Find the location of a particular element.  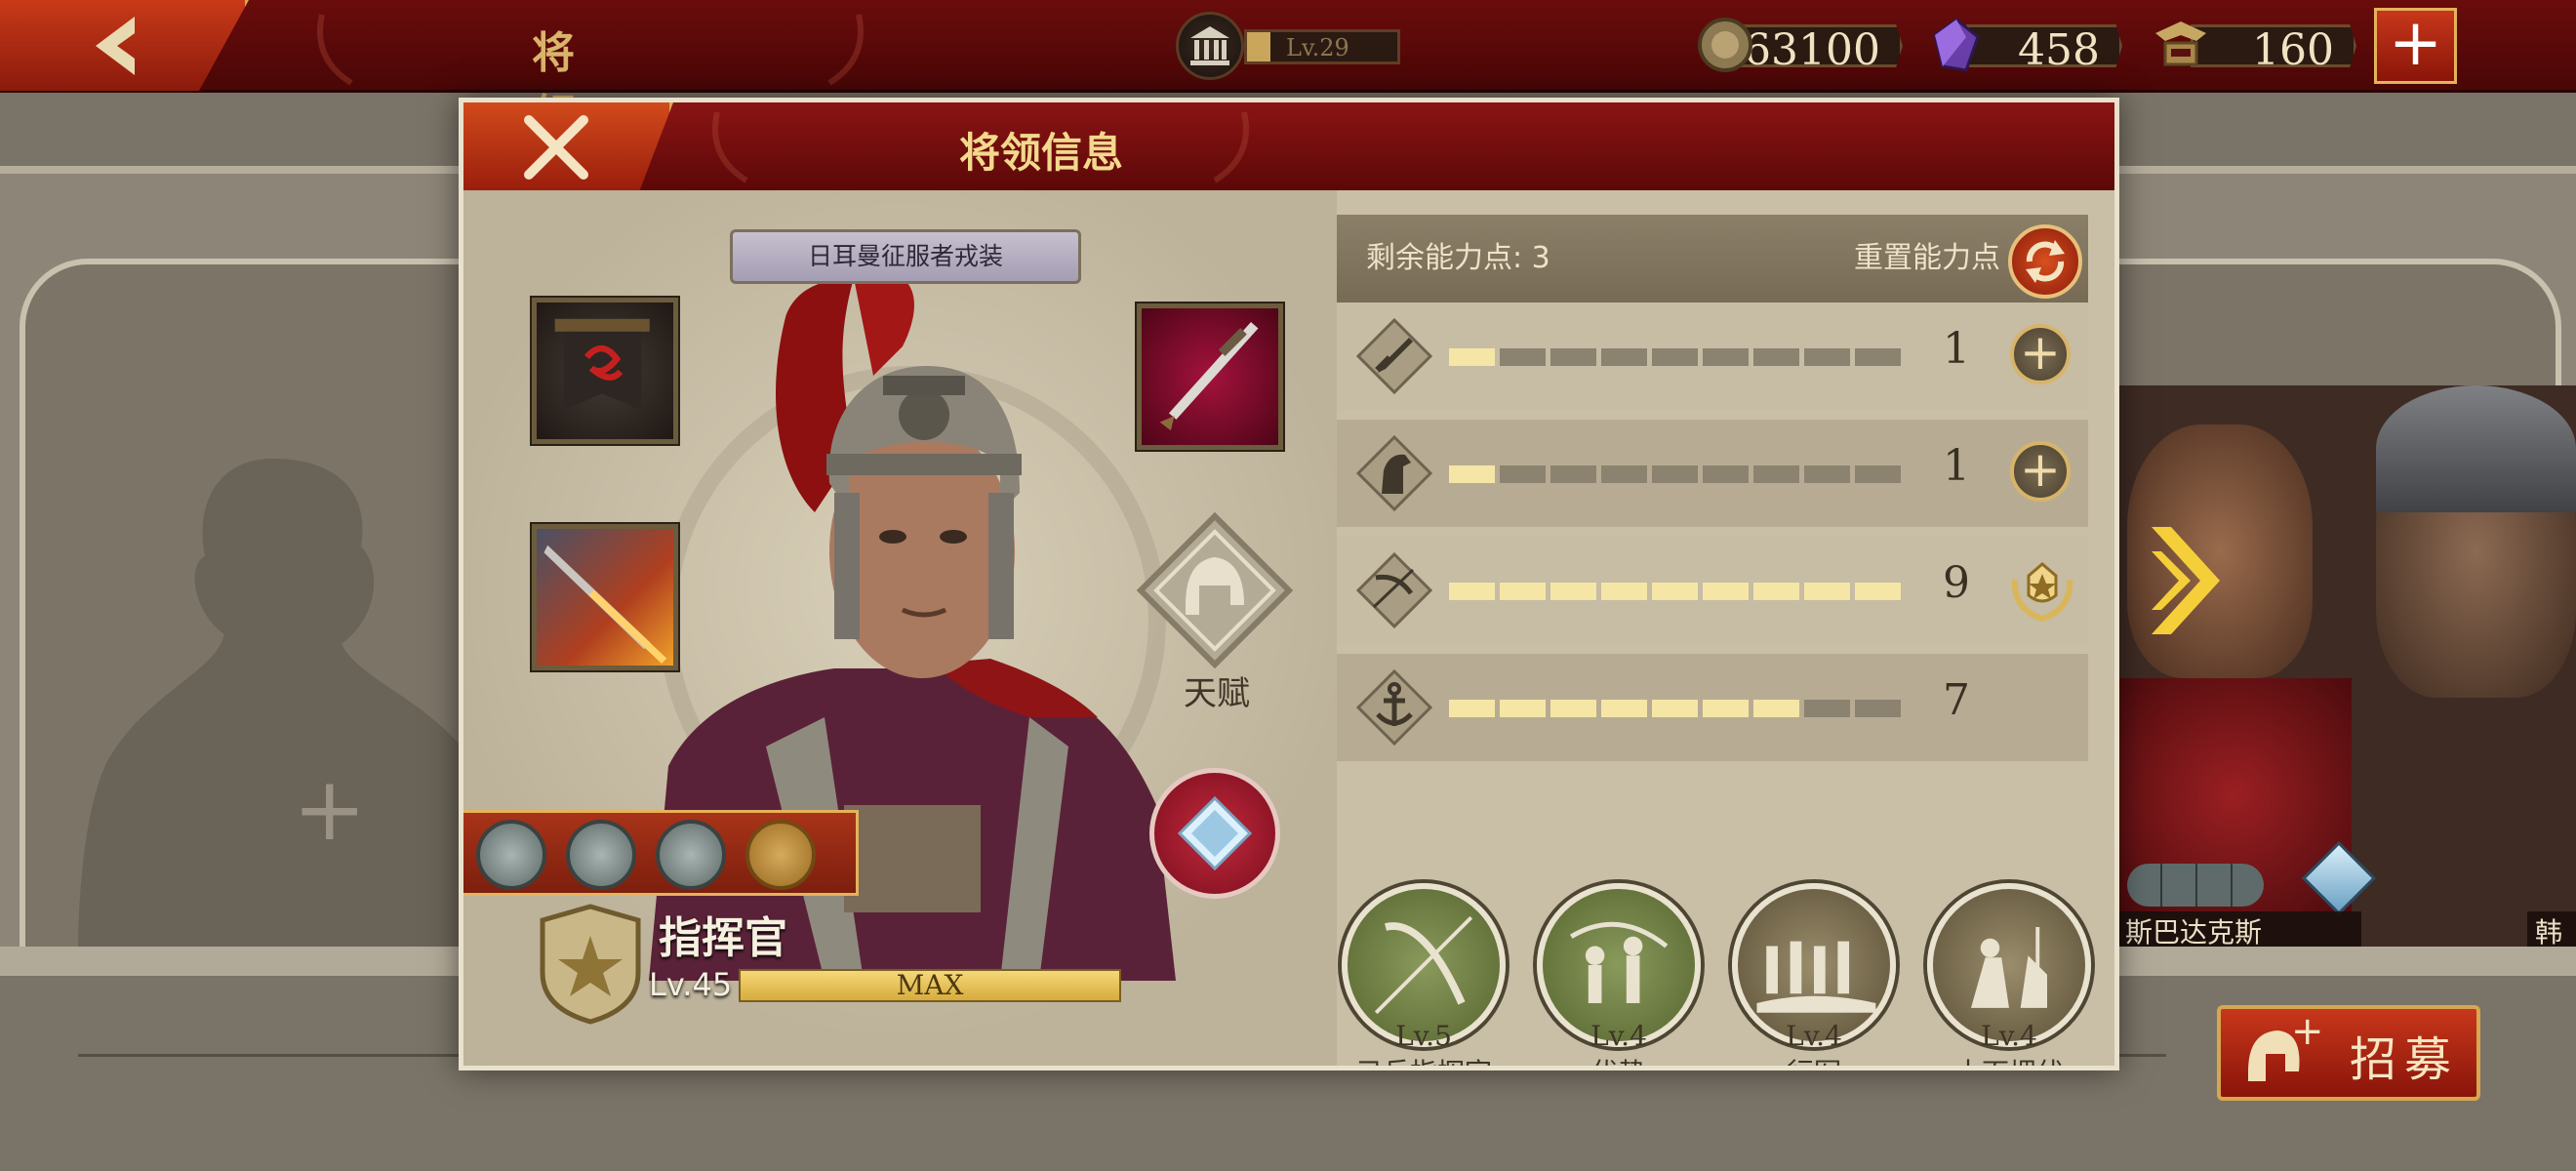

sword-icon is located at coordinates (1209, 376).